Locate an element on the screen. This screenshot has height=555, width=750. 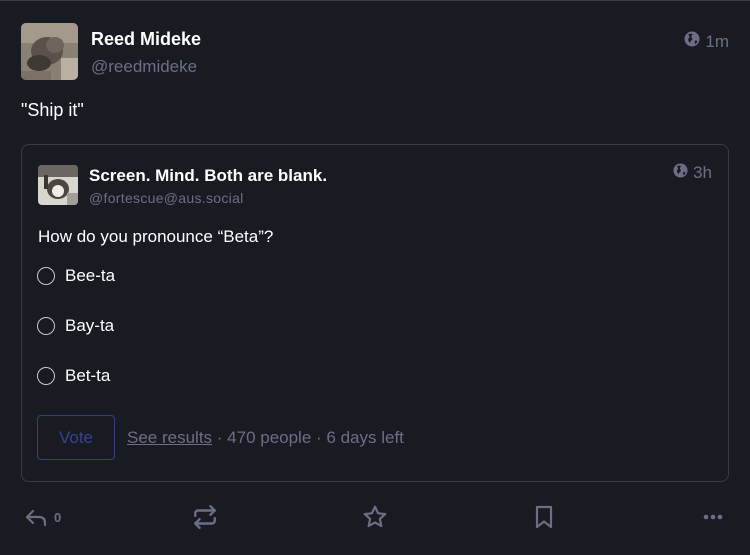
author-avatar is located at coordinates (49, 51).